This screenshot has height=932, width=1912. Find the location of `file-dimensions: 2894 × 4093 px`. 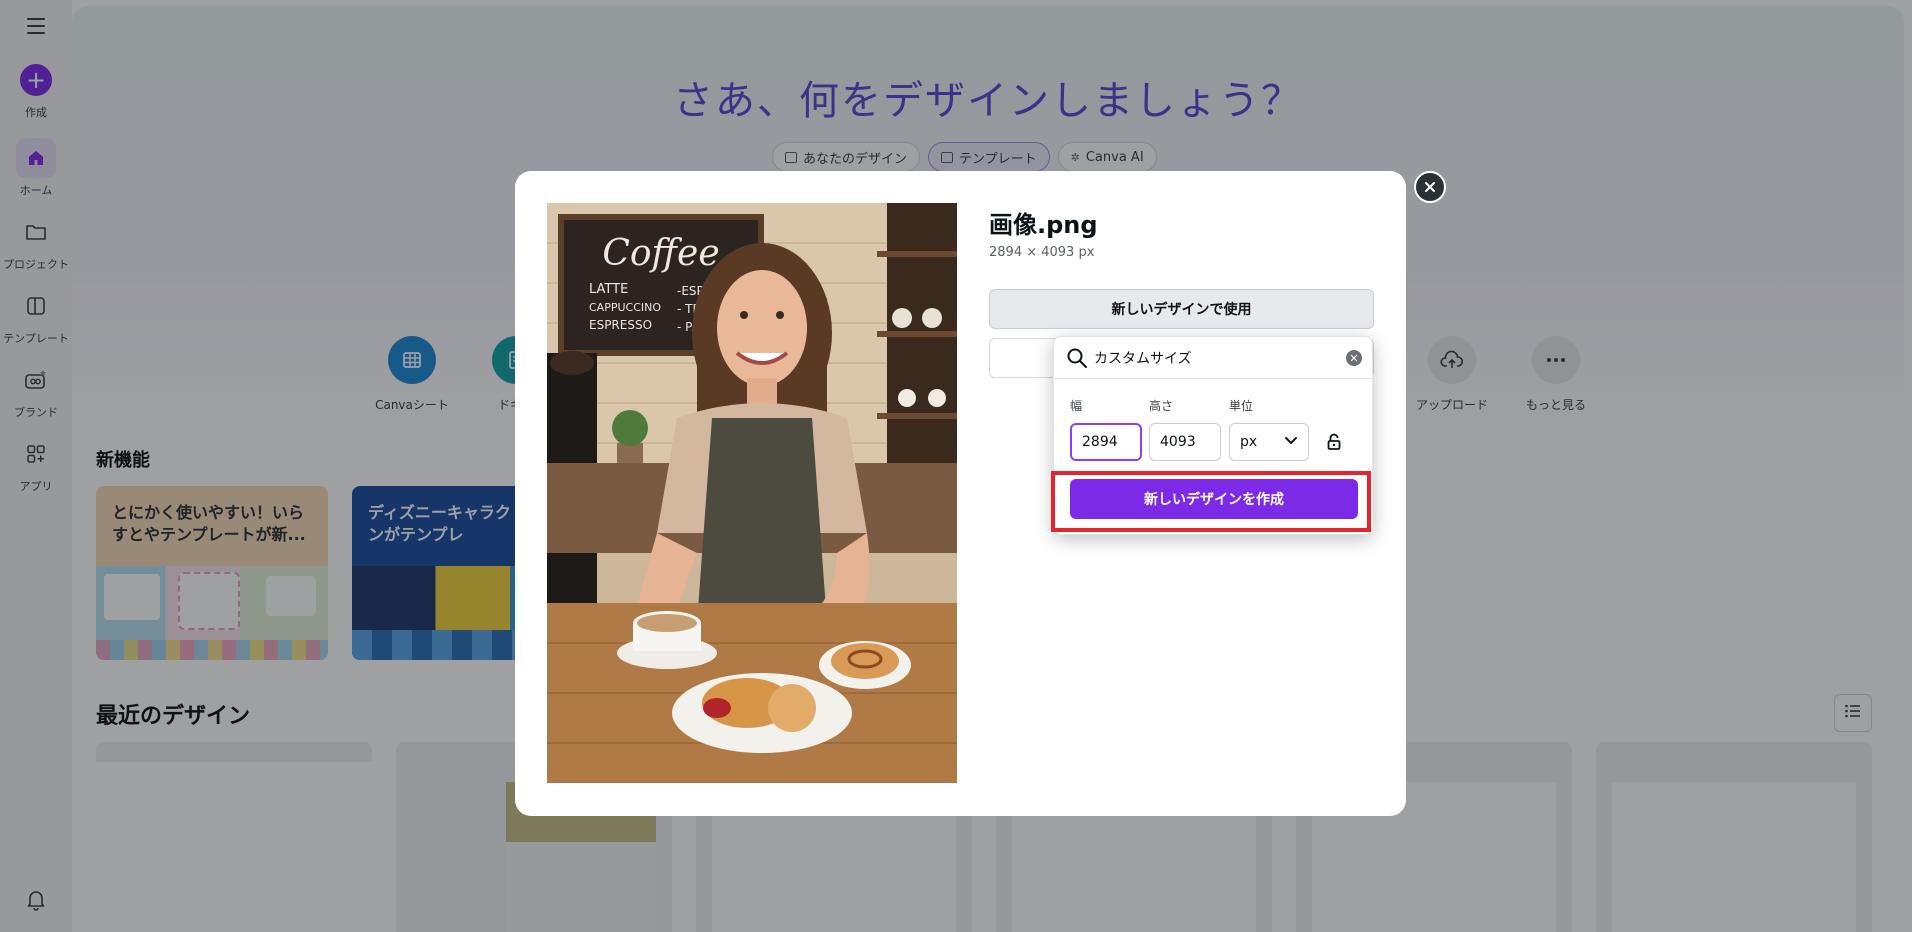

file-dimensions: 2894 × 4093 px is located at coordinates (1042, 252).